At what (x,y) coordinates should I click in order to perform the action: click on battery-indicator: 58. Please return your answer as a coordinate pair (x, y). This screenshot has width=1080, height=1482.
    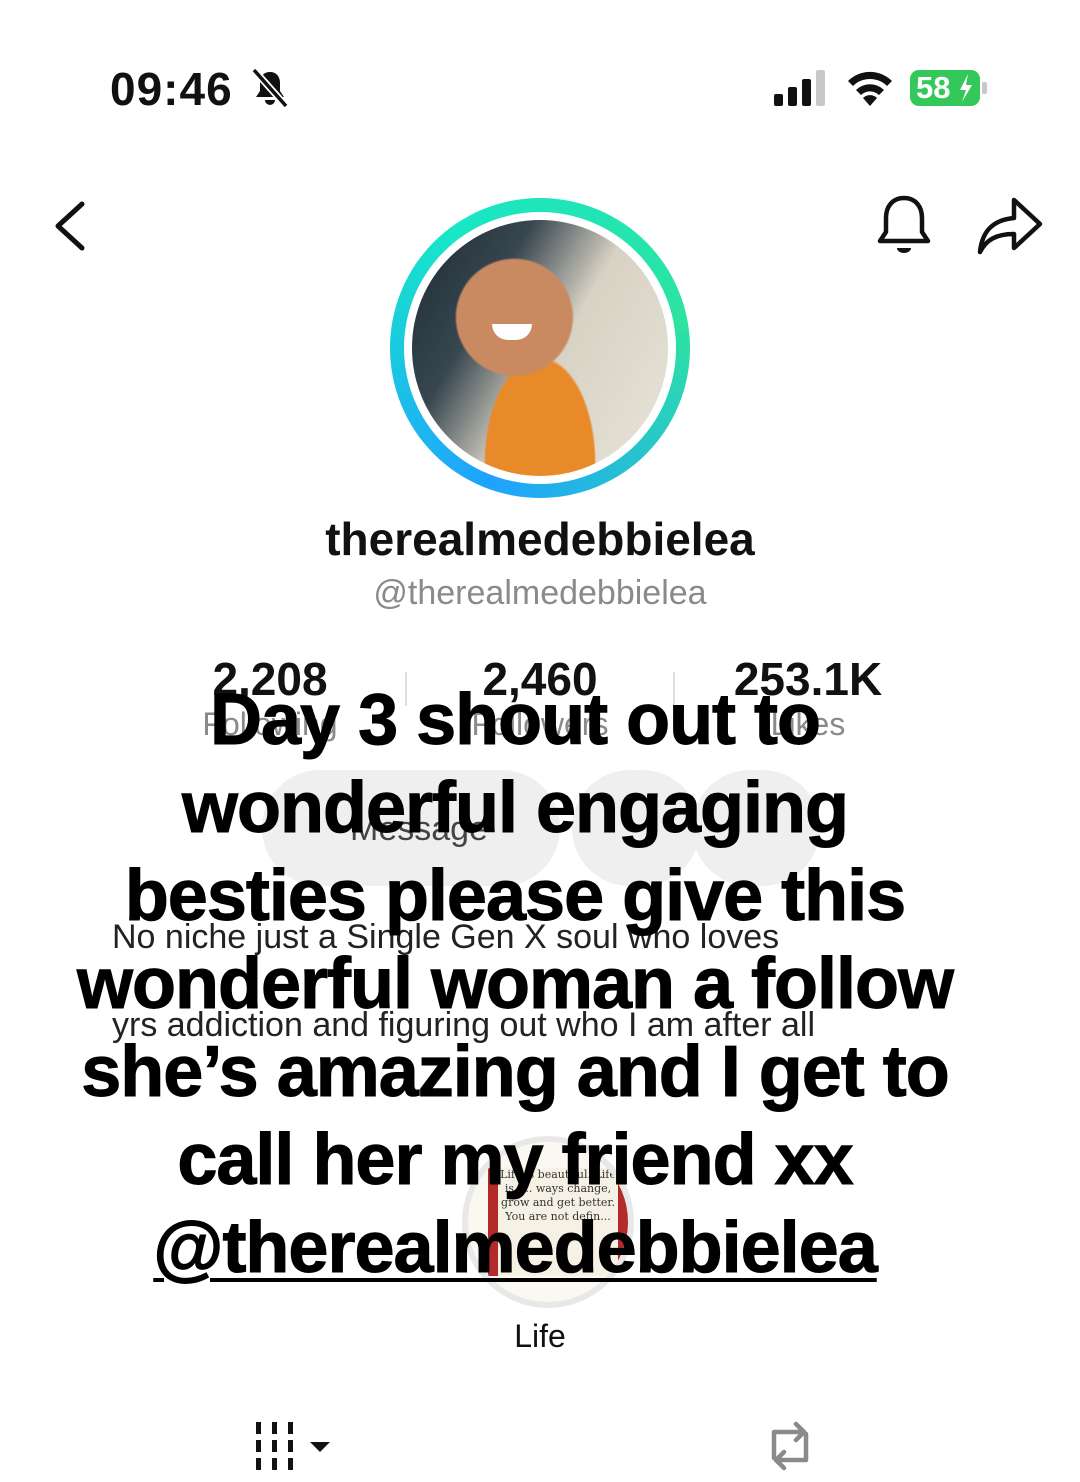
    Looking at the image, I should click on (949, 88).